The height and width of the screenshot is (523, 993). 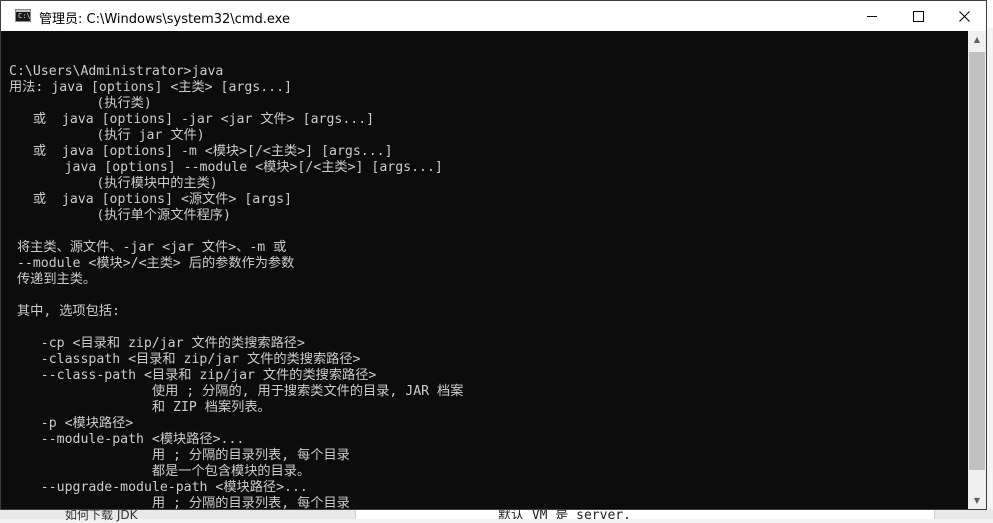 I want to click on background-window-bottom: 如何下载 JDK 默认 VM 是 server., so click(x=496, y=515).